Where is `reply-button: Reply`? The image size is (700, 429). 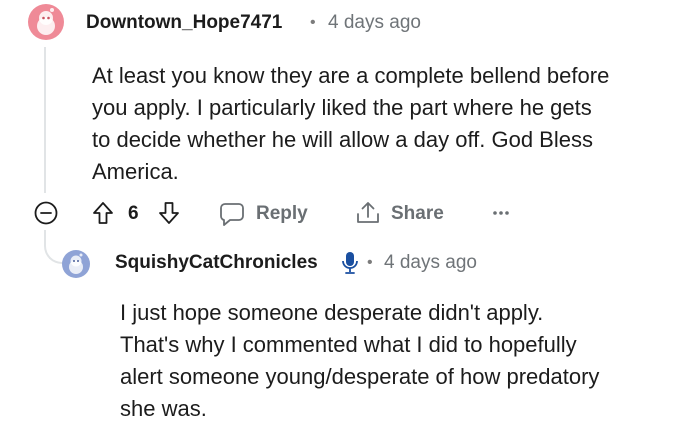
reply-button: Reply is located at coordinates (269, 214).